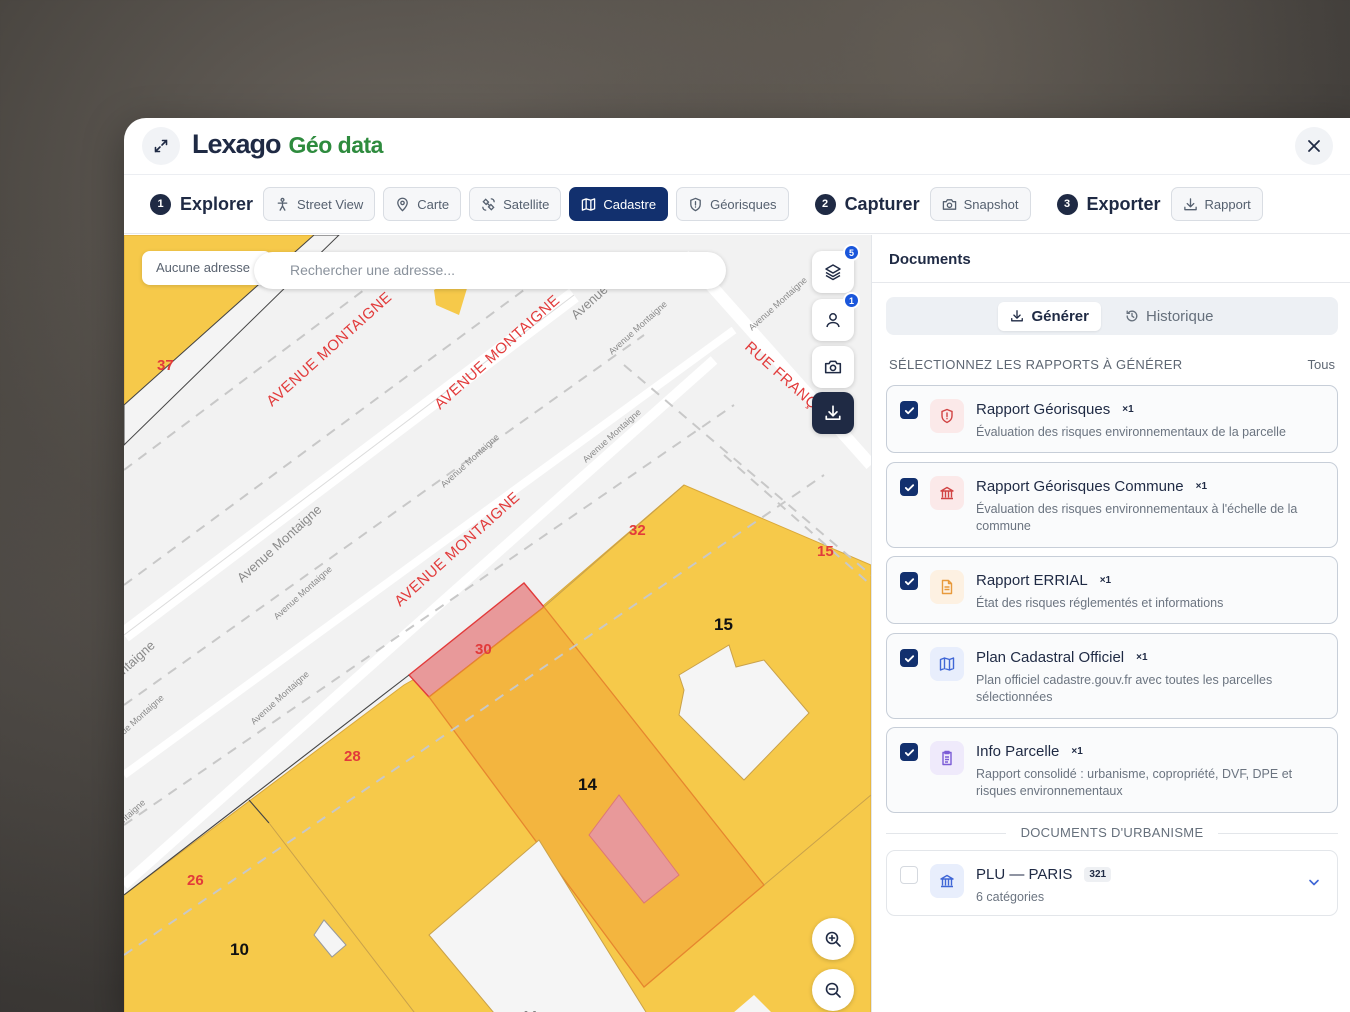 This screenshot has height=1012, width=1350. What do you see at coordinates (526, 204) in the screenshot?
I see `satellite-label: Satellite` at bounding box center [526, 204].